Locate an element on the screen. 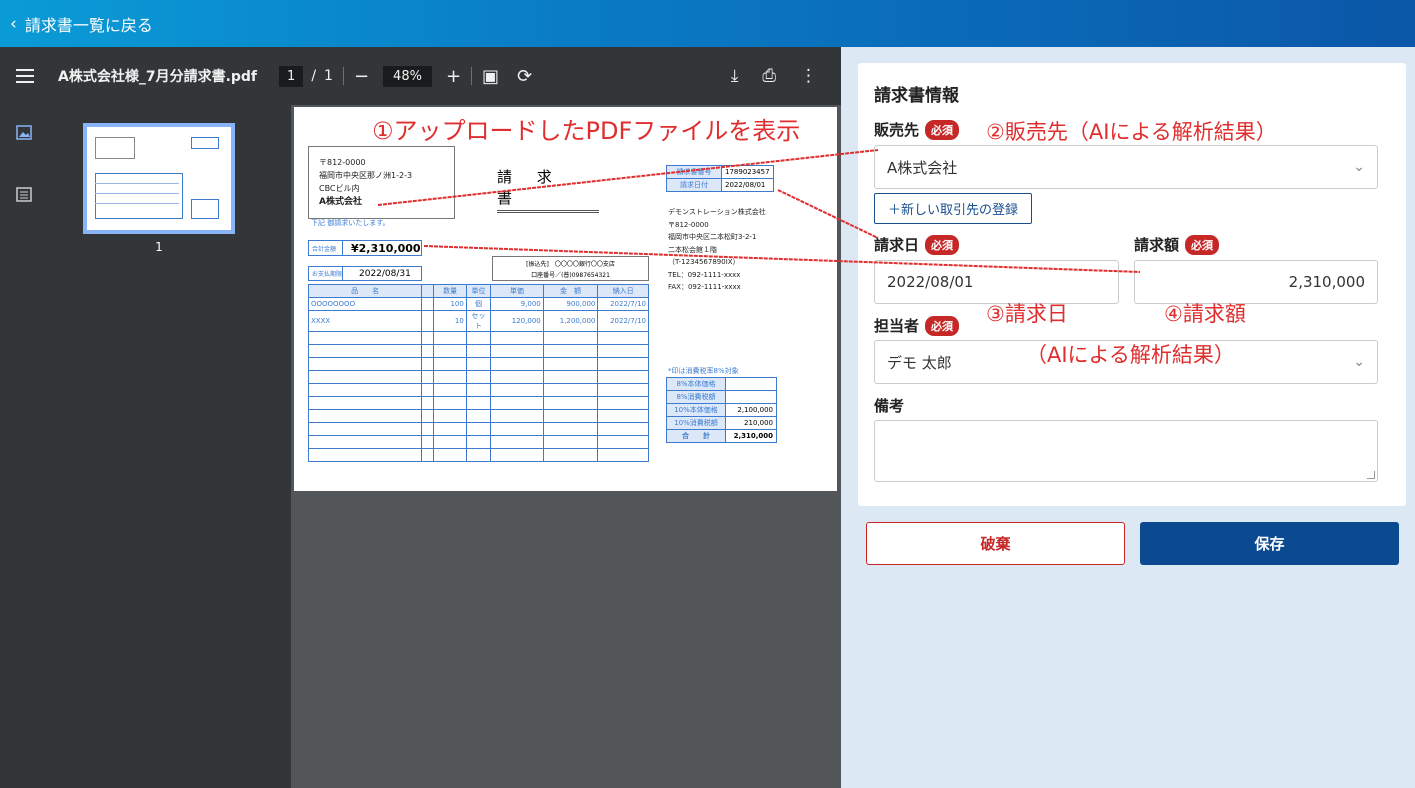 The width and height of the screenshot is (1415, 788). back-link: ‹ 請求書一覧に戻る is located at coordinates (81, 24).